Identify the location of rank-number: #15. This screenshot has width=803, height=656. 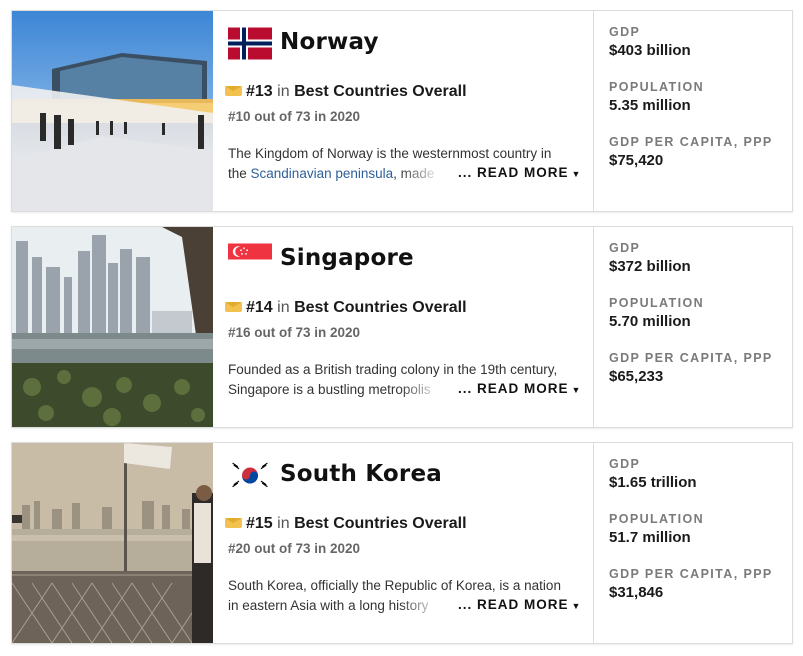
(259, 523).